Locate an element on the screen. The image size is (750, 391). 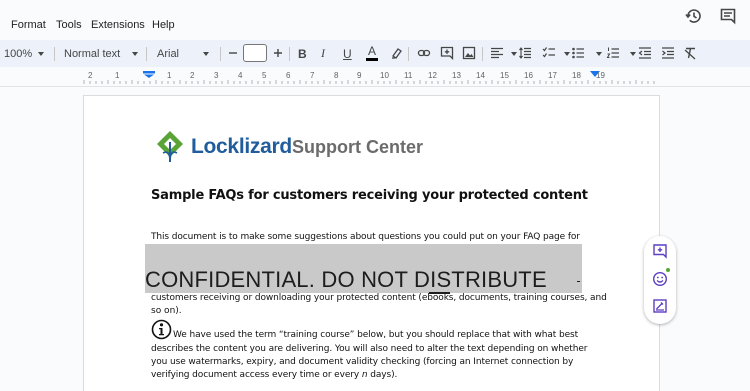
line-spacing-icon is located at coordinates (525, 53).